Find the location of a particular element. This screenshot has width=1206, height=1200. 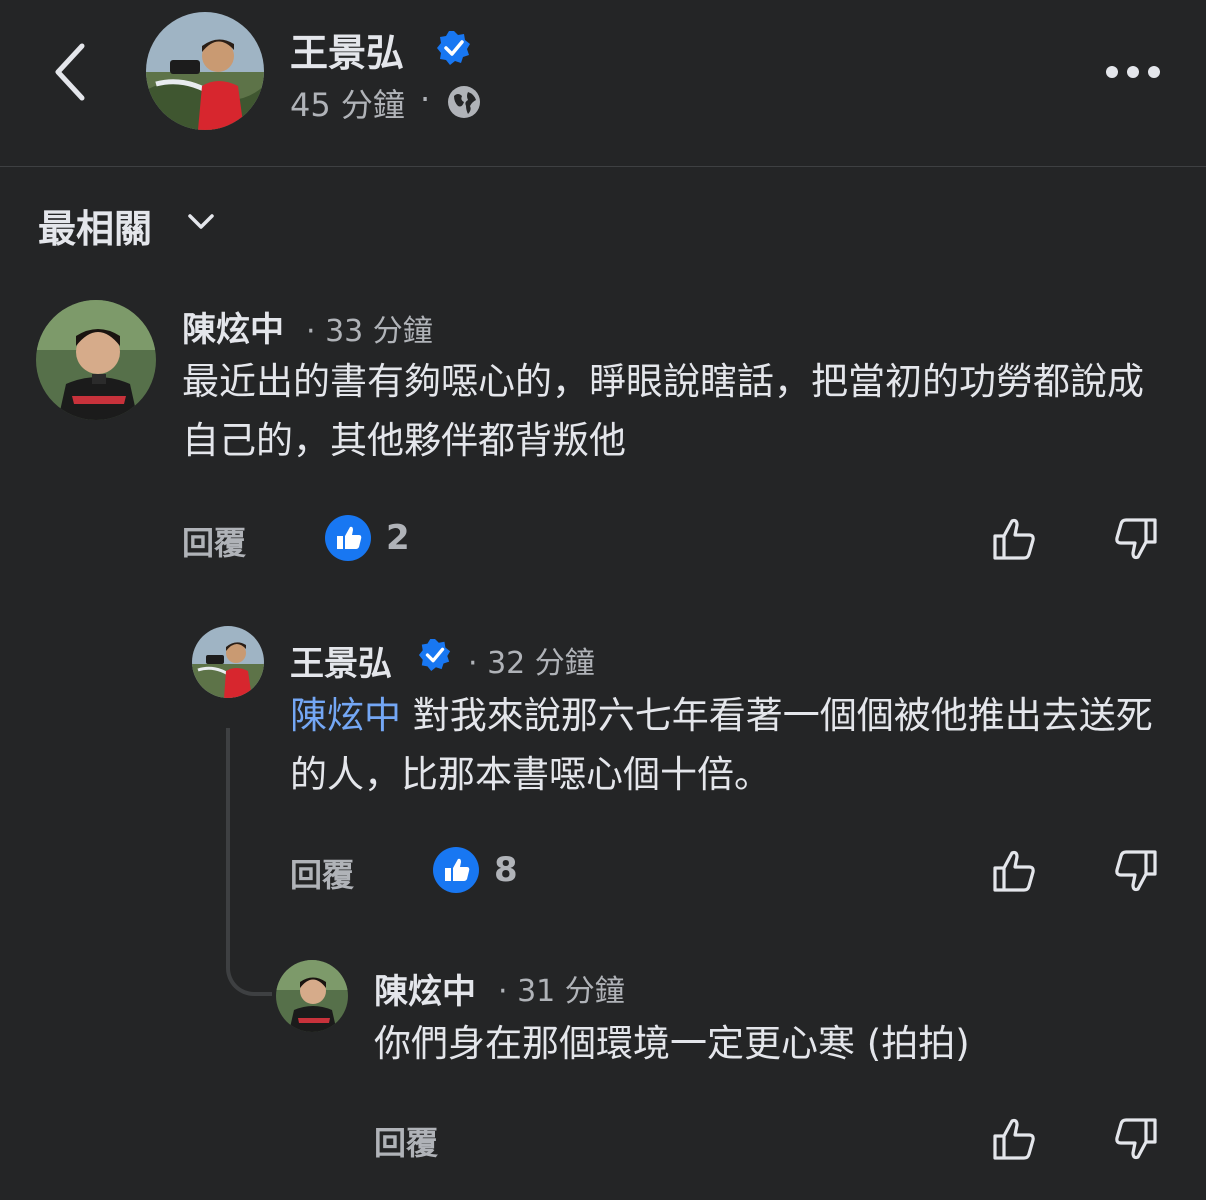

back-chevron-icon is located at coordinates (70, 72).